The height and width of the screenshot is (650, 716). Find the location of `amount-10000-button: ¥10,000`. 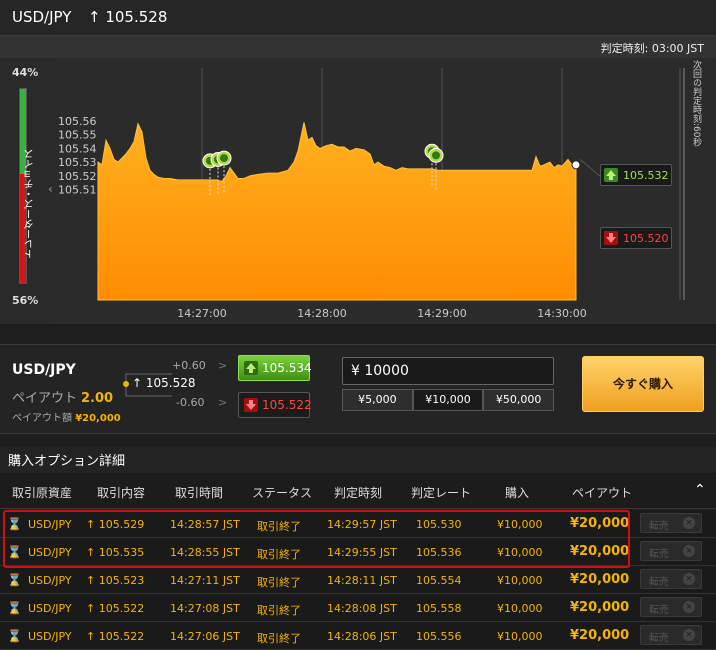

amount-10000-button: ¥10,000 is located at coordinates (448, 400).